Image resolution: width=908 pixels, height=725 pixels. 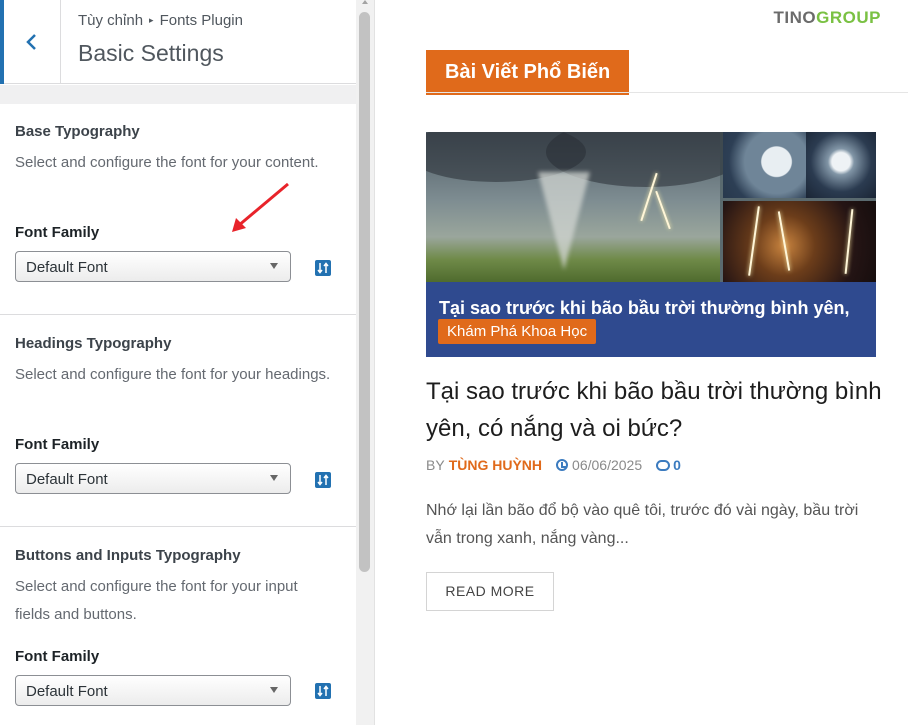 I want to click on storm-photo, so click(x=586, y=207).